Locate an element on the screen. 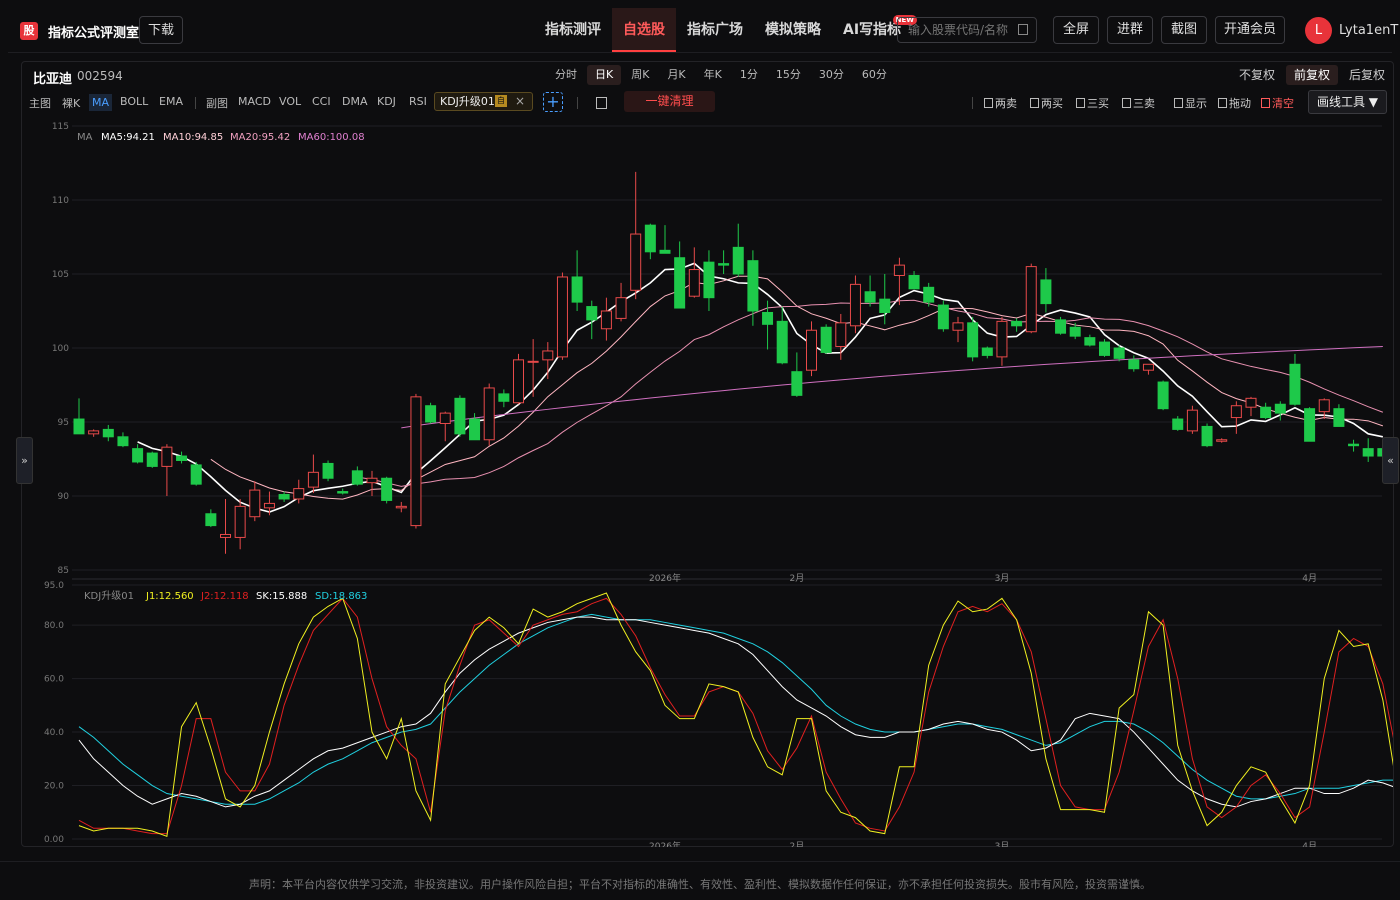 The height and width of the screenshot is (900, 1400). tab-dma: DMA is located at coordinates (355, 101).